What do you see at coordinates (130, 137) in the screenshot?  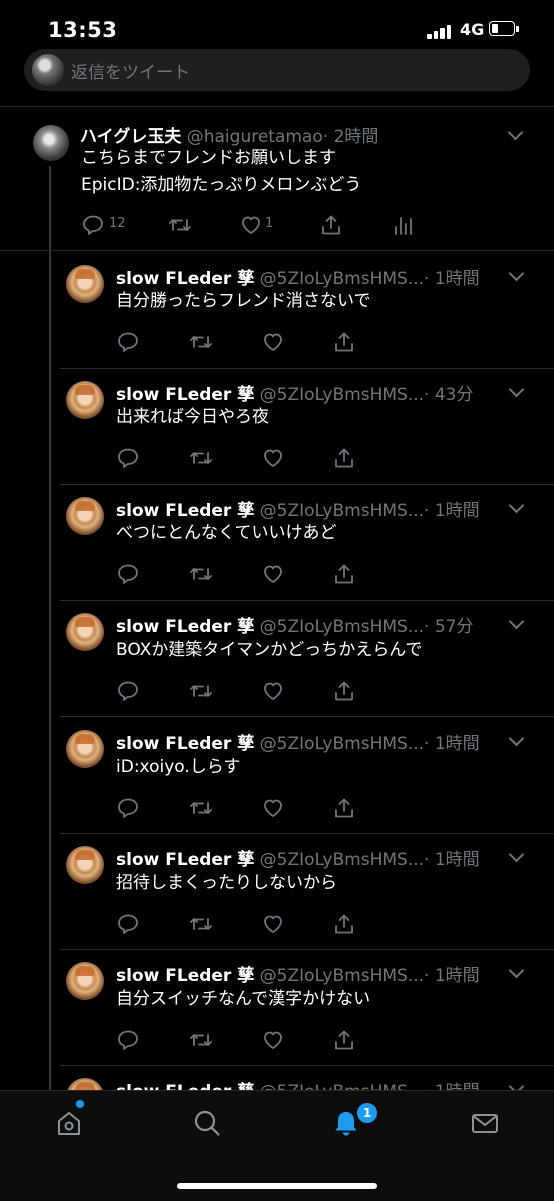 I see `author-name: ハイグレ玉夫` at bounding box center [130, 137].